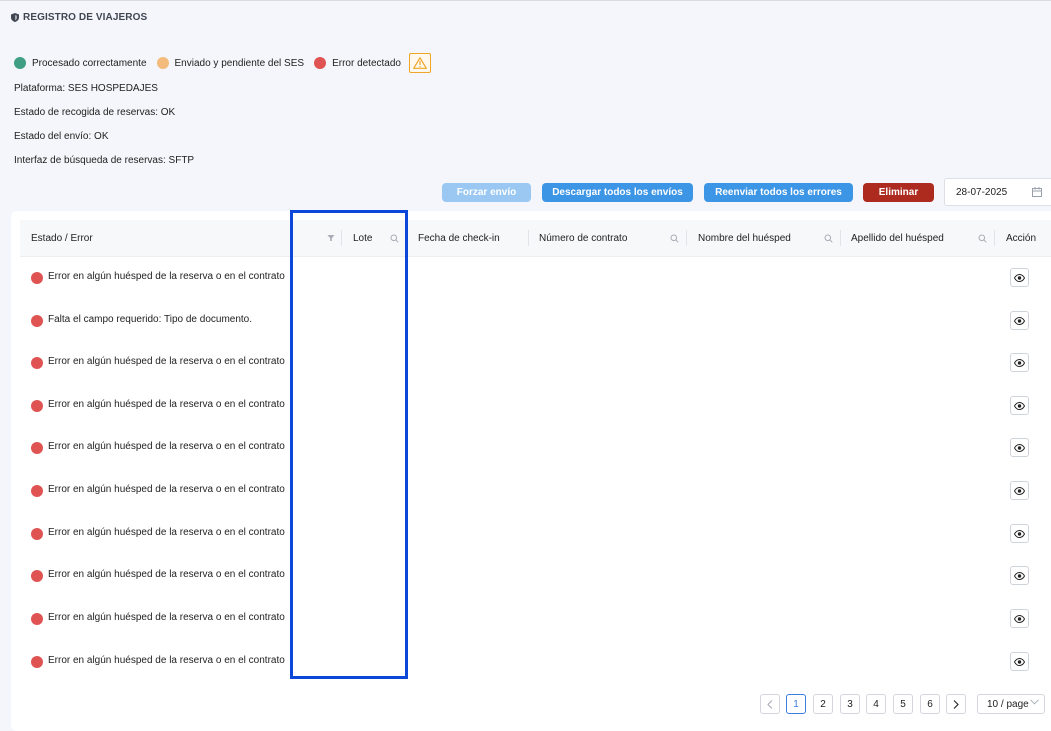 This screenshot has width=1051, height=731. Describe the element at coordinates (850, 704) in the screenshot. I see `page-button: 3` at that location.